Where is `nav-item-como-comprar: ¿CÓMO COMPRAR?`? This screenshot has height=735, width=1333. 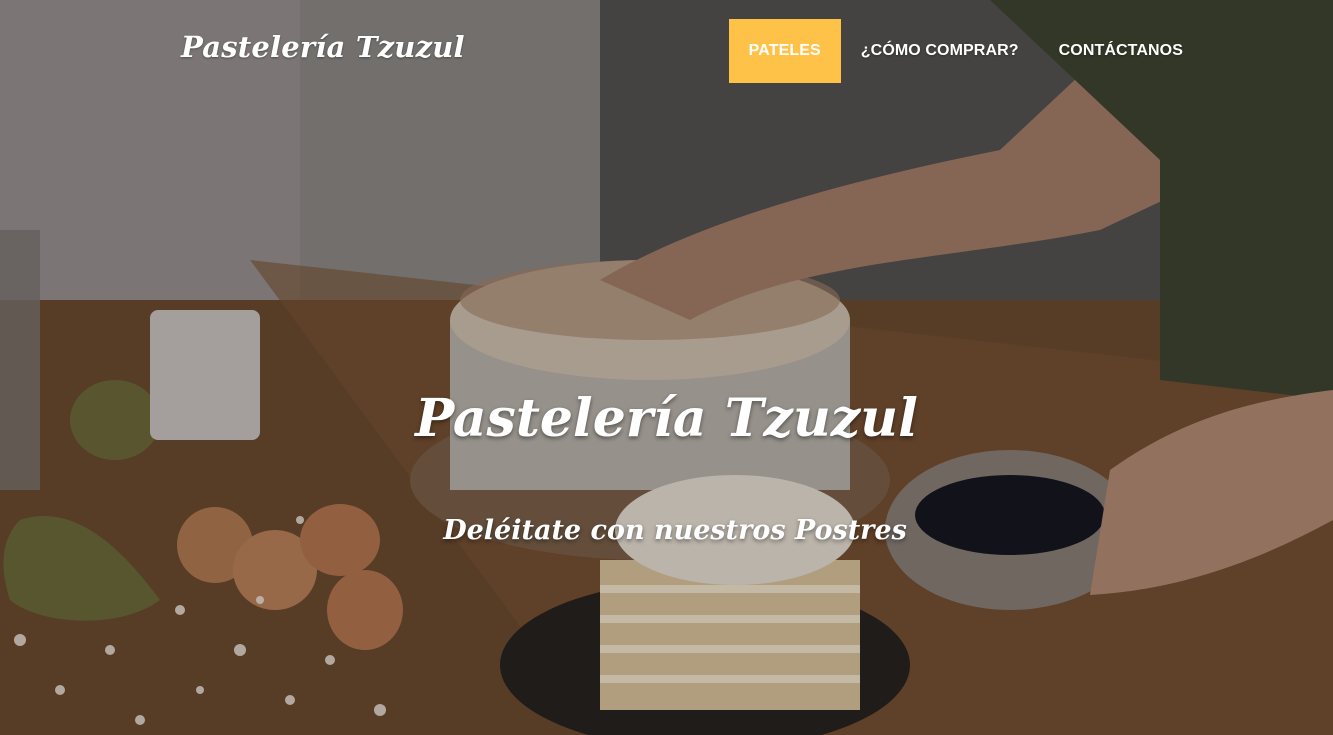 nav-item-como-comprar: ¿CÓMO COMPRAR? is located at coordinates (940, 51).